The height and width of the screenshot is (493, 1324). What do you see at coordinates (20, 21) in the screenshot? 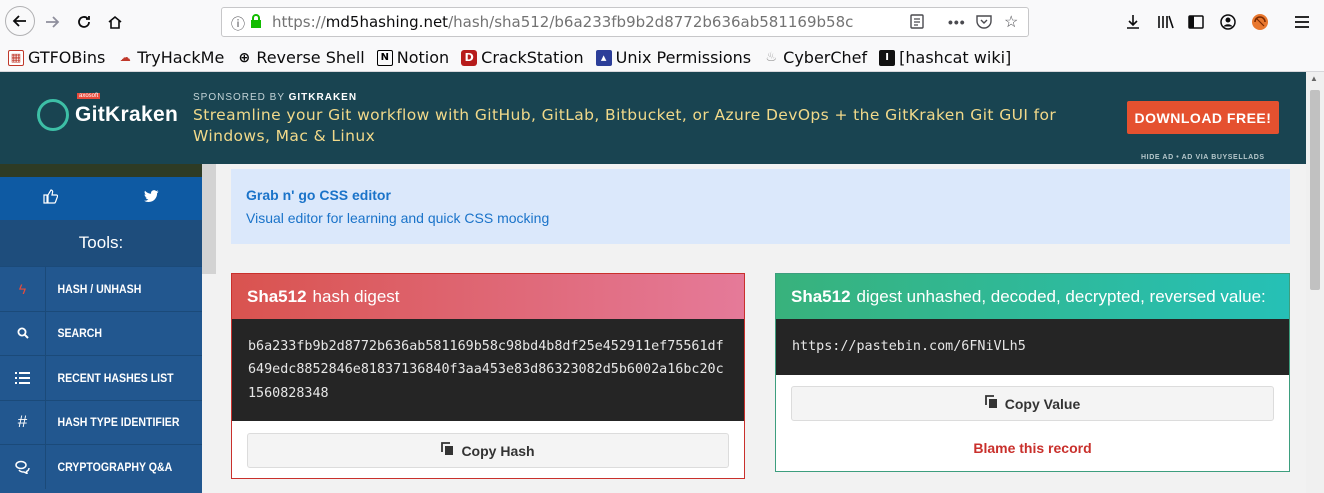
I see `back-arrow-icon` at bounding box center [20, 21].